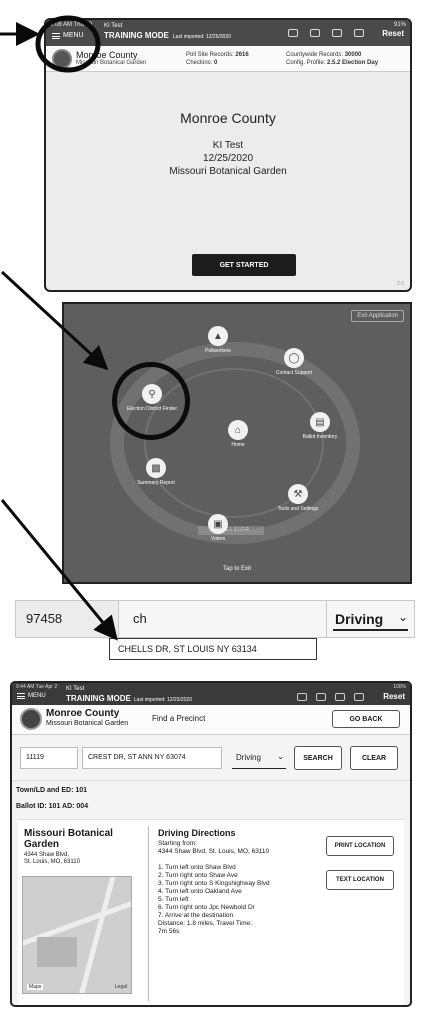  Describe the element at coordinates (179, 718) in the screenshot. I see `page-title: Find a Precinct` at that location.